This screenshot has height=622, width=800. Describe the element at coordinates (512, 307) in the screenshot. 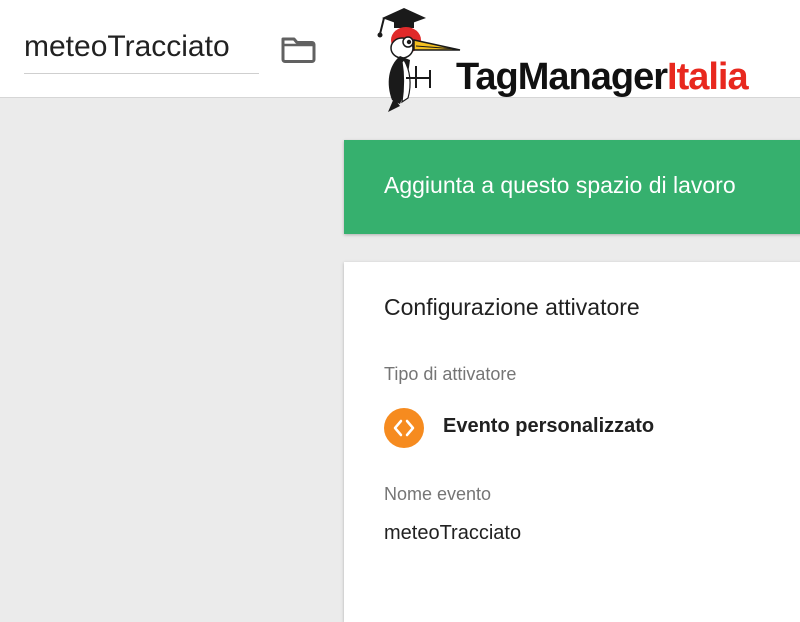

I see `card-title: Configurazione attivatore` at that location.